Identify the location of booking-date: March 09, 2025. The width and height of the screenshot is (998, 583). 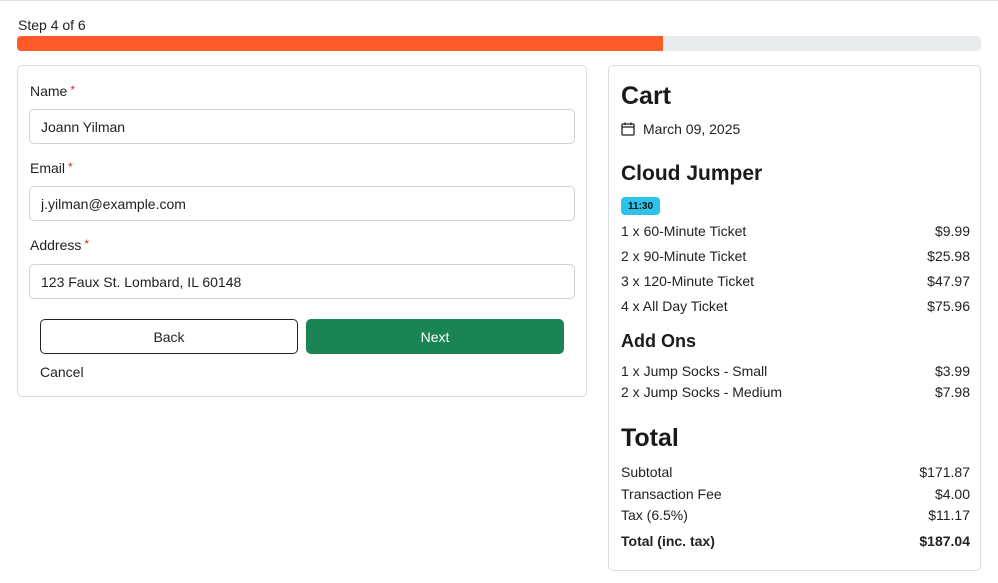
(680, 129).